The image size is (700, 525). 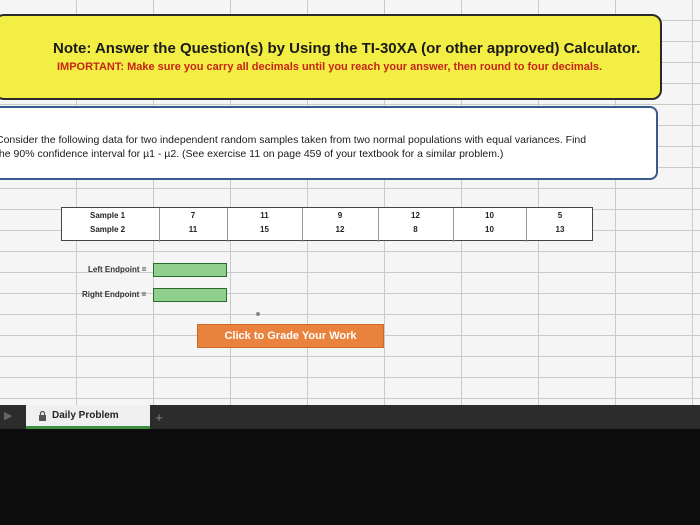 I want to click on left-endpoint-label: Left Endpoint =, so click(x=117, y=269).